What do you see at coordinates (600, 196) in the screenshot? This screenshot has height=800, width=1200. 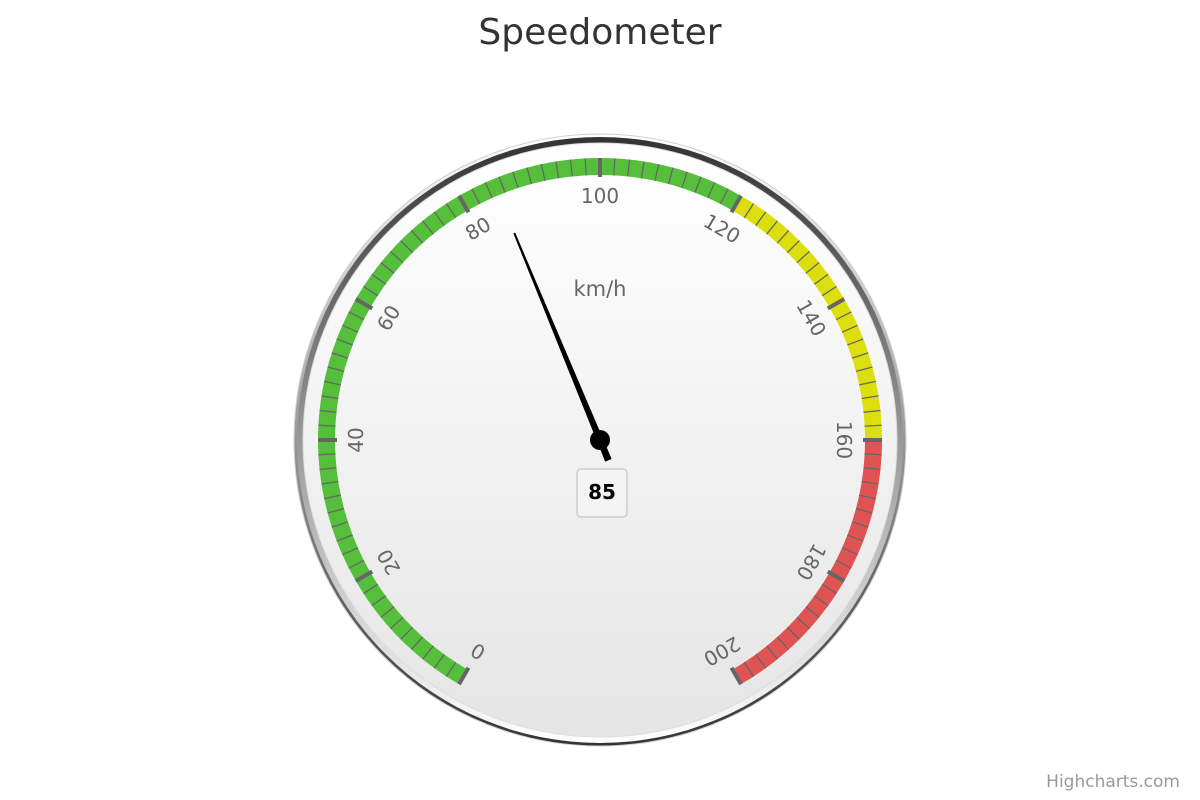 I see `tick-label: 100` at bounding box center [600, 196].